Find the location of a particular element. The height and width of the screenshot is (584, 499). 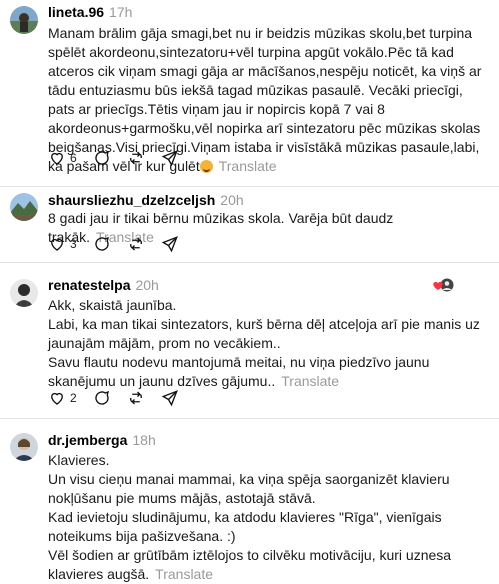

post-actions: 3 is located at coordinates (121, 244).